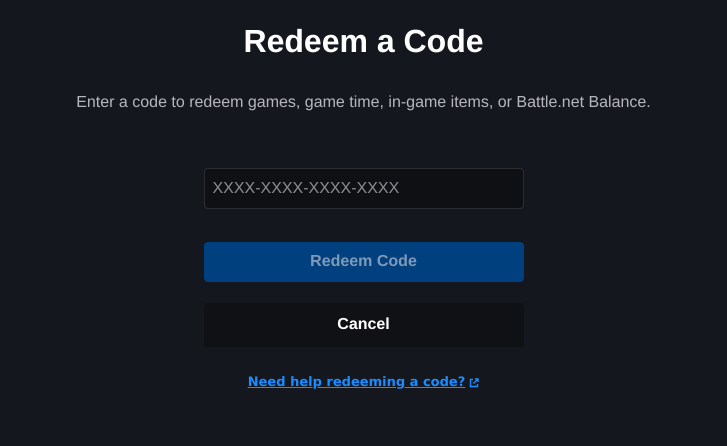 The height and width of the screenshot is (446, 727). I want to click on page-title: Redeem a Code, so click(363, 41).